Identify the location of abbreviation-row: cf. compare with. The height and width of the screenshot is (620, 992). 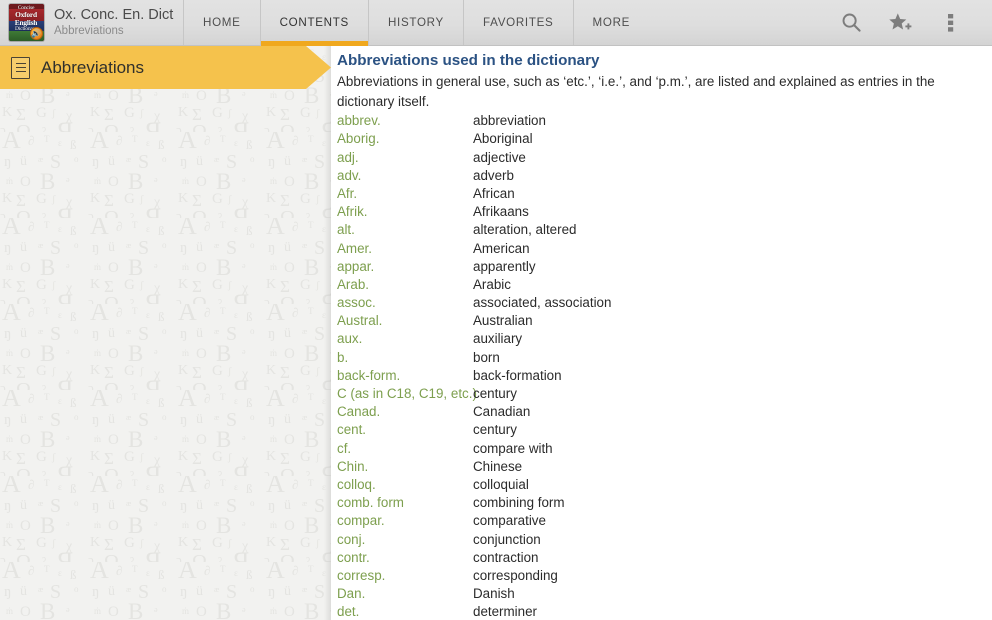
(660, 449).